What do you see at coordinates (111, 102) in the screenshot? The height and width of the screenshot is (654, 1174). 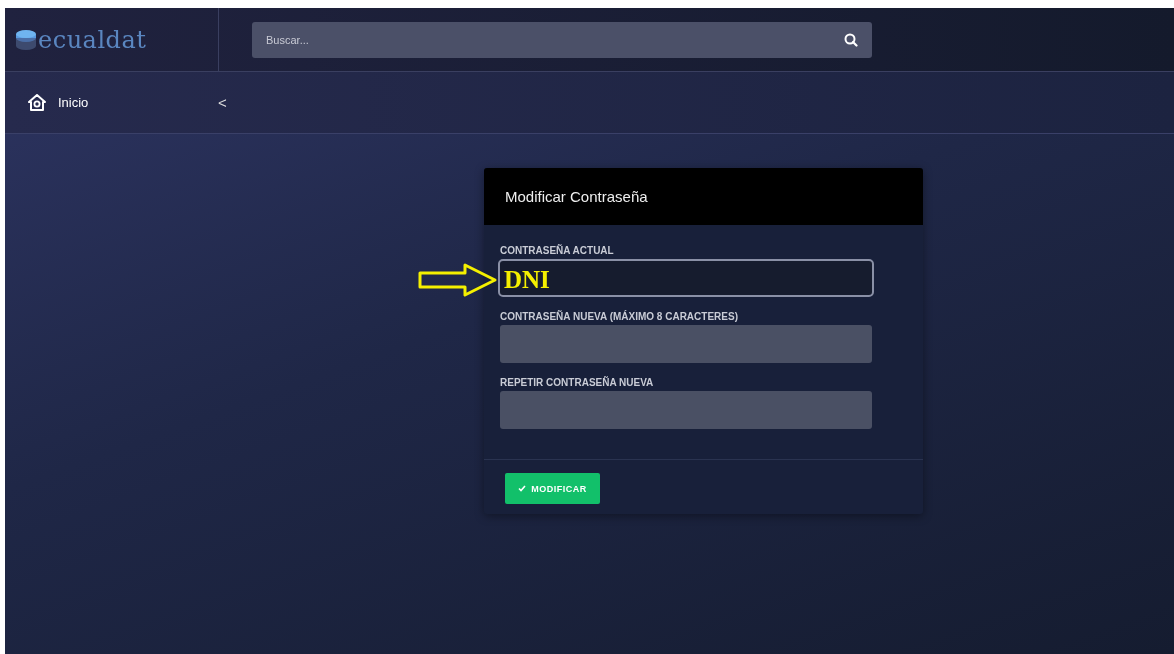 I see `nav-item: Inicio` at bounding box center [111, 102].